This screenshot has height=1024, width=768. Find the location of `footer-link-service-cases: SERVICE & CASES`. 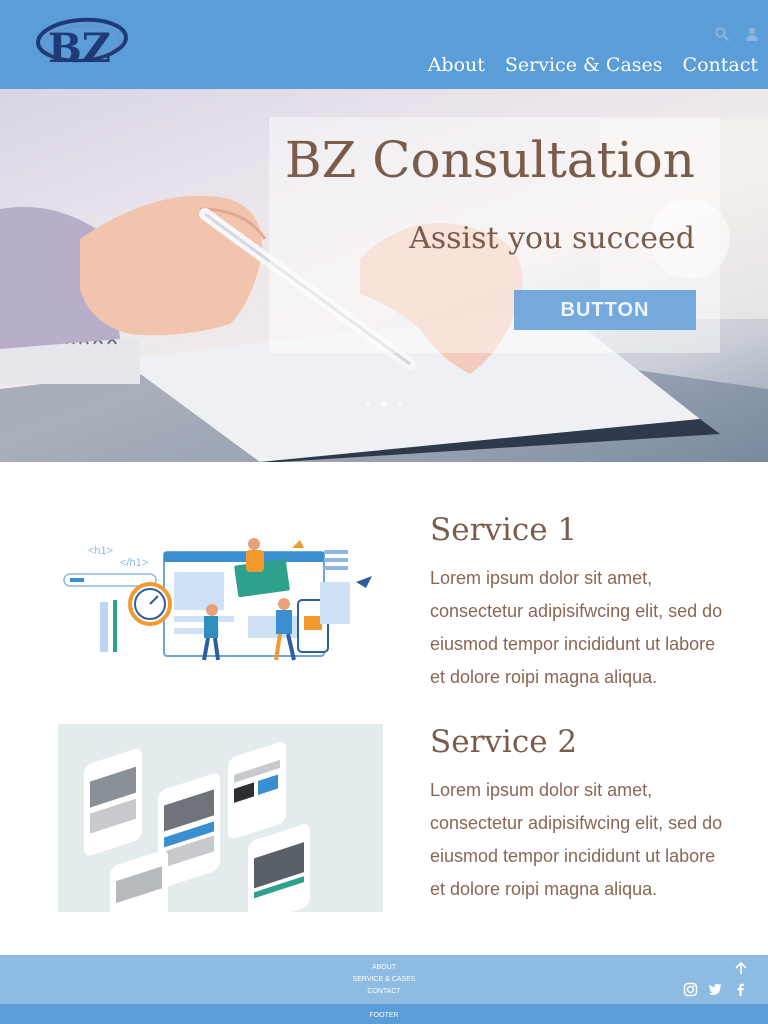

footer-link-service-cases: SERVICE & CASES is located at coordinates (384, 980).